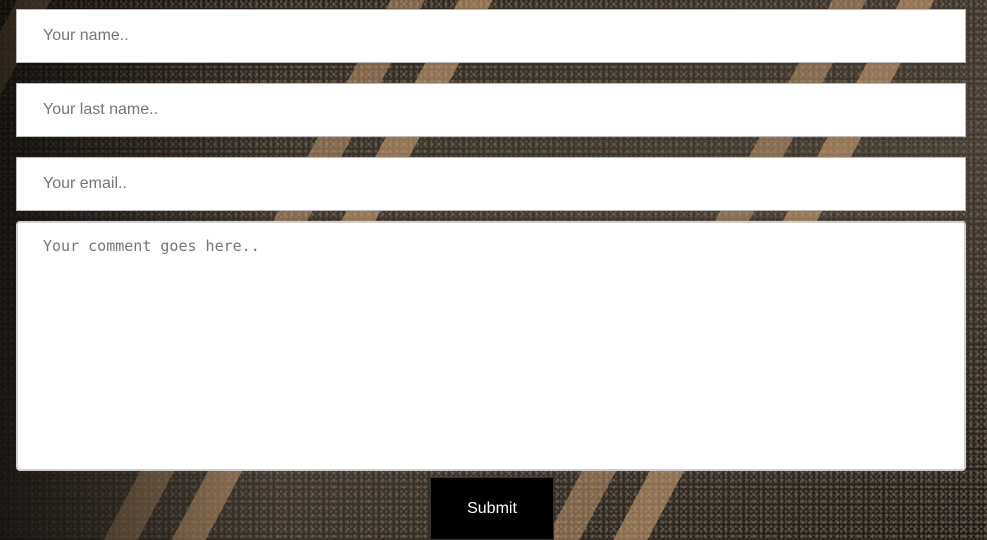 This screenshot has width=987, height=540. Describe the element at coordinates (101, 109) in the screenshot. I see `last-name-placeholder: Your last name..` at that location.